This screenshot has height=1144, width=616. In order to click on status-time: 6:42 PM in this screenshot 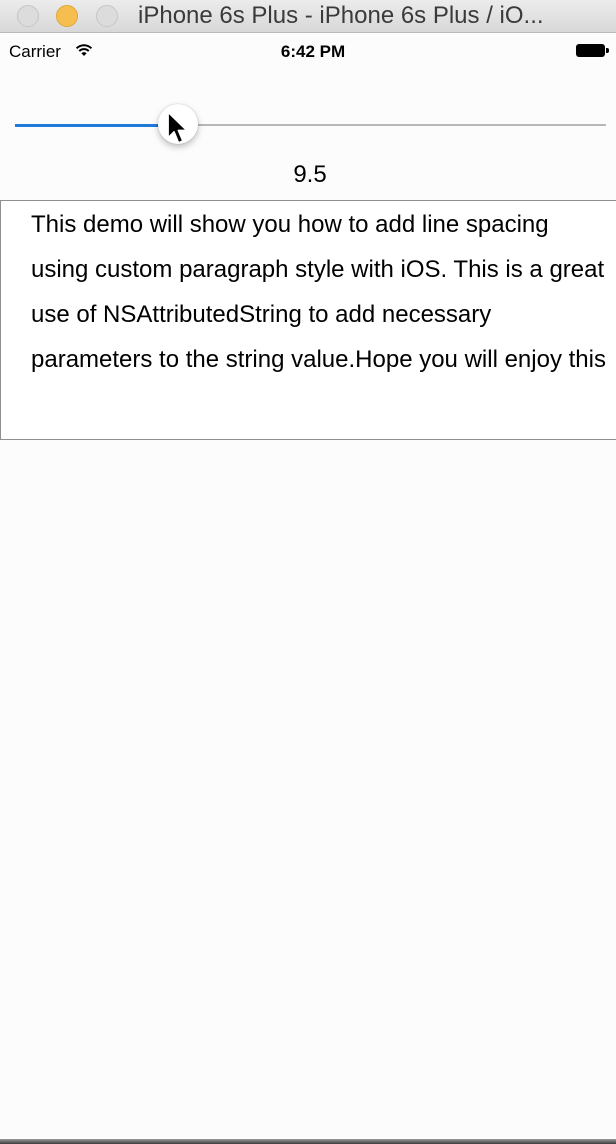, I will do `click(313, 51)`.